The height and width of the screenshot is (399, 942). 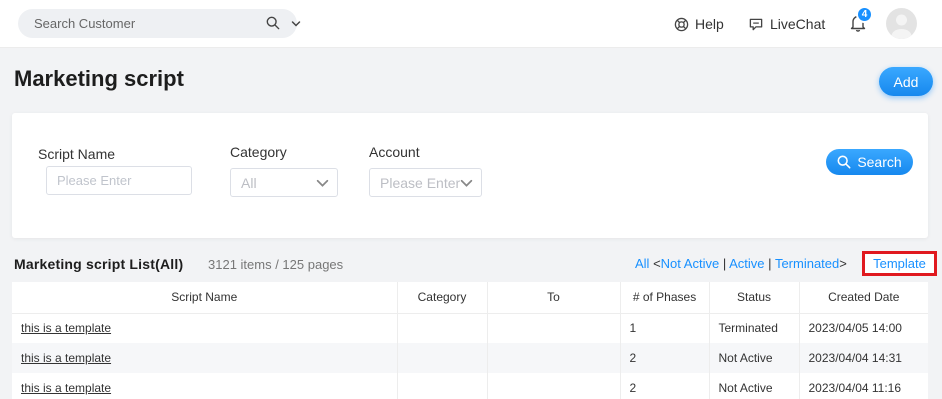 What do you see at coordinates (855, 388) in the screenshot?
I see `table-cell-created: 2023/04/04 11:16` at bounding box center [855, 388].